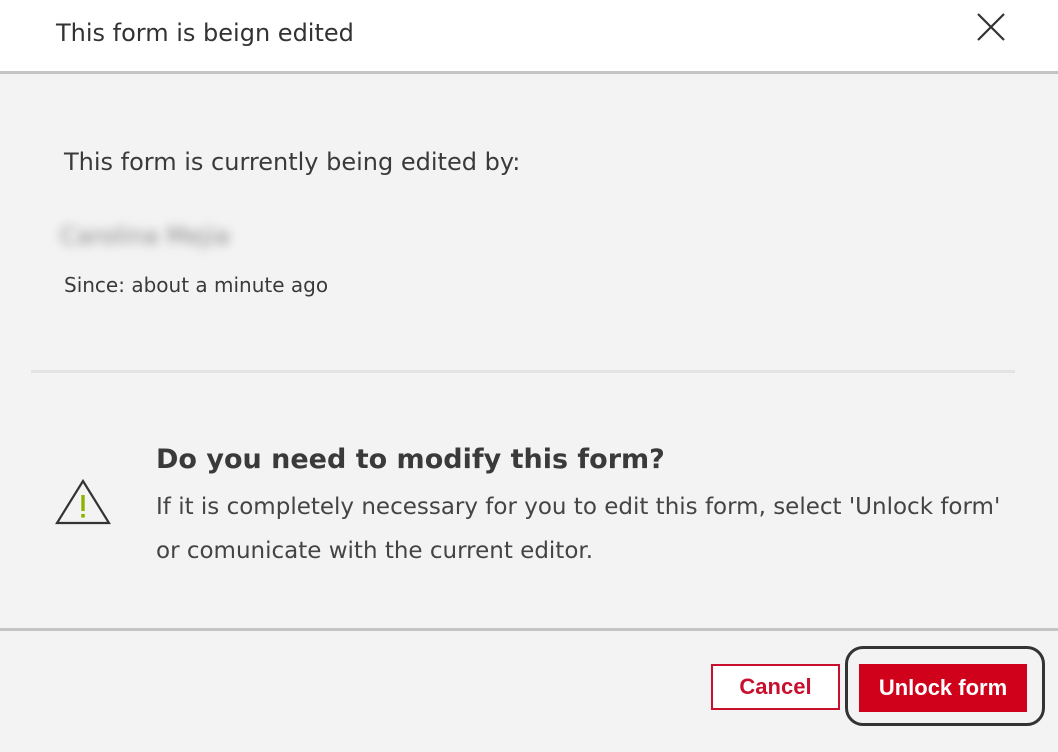  What do you see at coordinates (145, 236) in the screenshot?
I see `editor-name: Carolina Mejia` at bounding box center [145, 236].